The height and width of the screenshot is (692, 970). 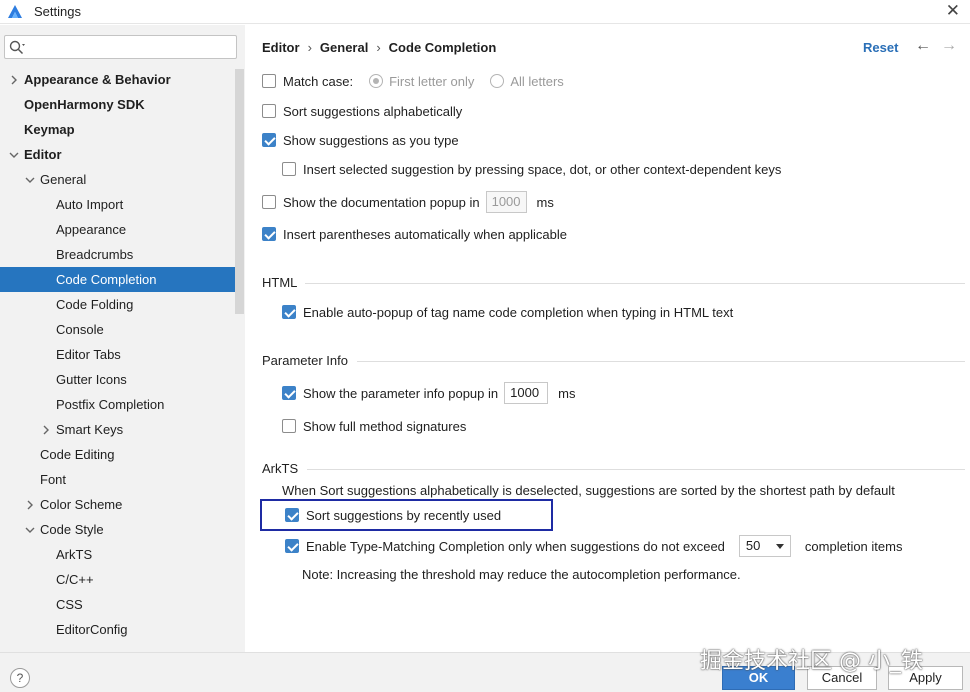 What do you see at coordinates (129, 47) in the screenshot?
I see `search-input` at bounding box center [129, 47].